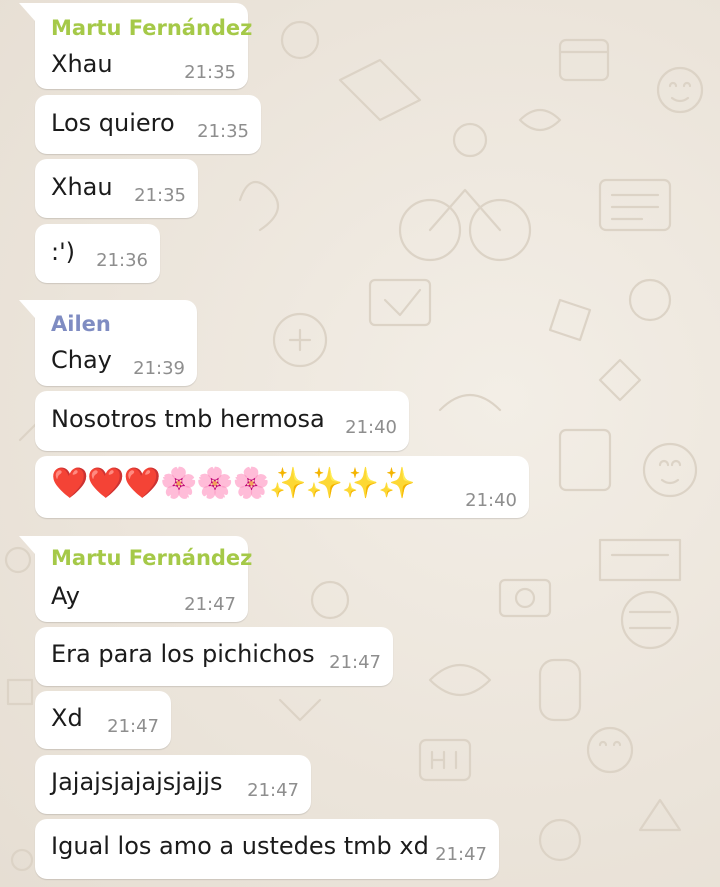 This screenshot has width=720, height=887. What do you see at coordinates (116, 188) in the screenshot?
I see `message-bubble: Xhau 21:35` at bounding box center [116, 188].